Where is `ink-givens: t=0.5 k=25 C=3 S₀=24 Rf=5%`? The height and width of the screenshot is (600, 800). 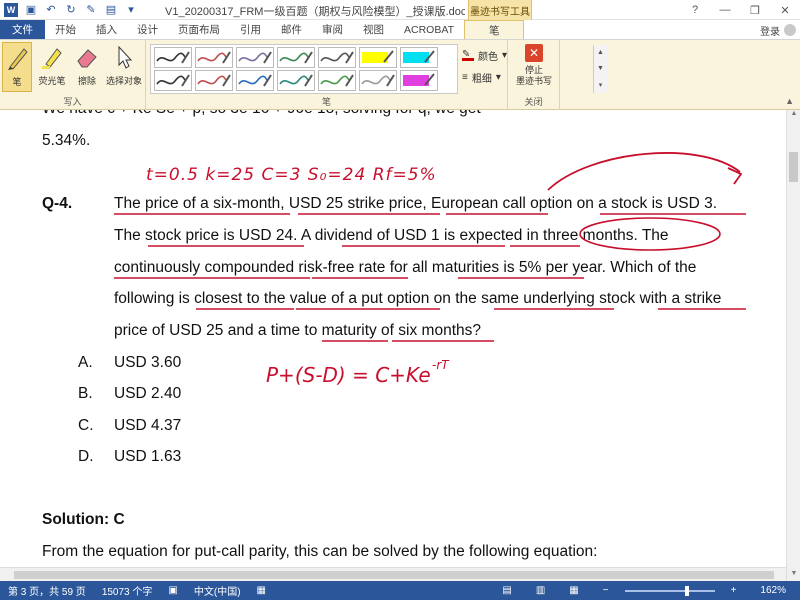 ink-givens: t=0.5 k=25 C=3 S₀=24 Rf=5% is located at coordinates (291, 175).